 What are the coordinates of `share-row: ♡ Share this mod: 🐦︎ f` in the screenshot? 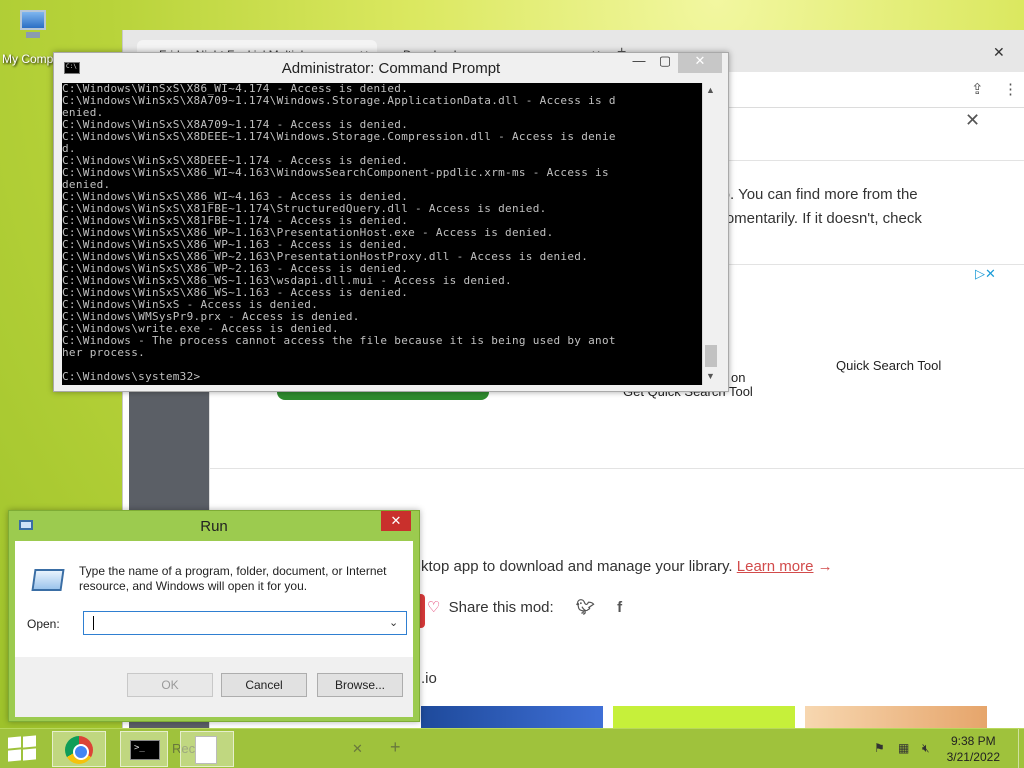 It's located at (524, 607).